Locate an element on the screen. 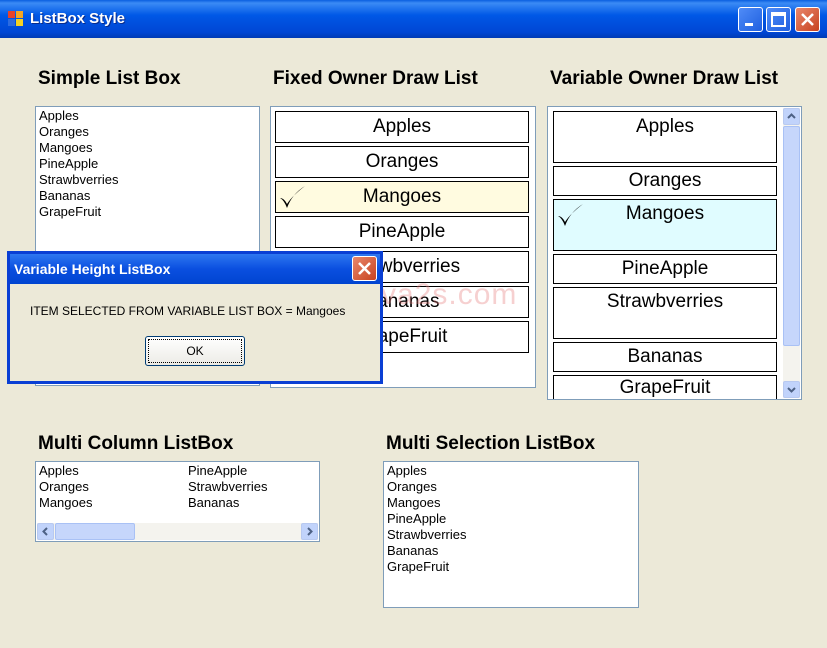 The width and height of the screenshot is (827, 648). scroll-up-button is located at coordinates (791, 116).